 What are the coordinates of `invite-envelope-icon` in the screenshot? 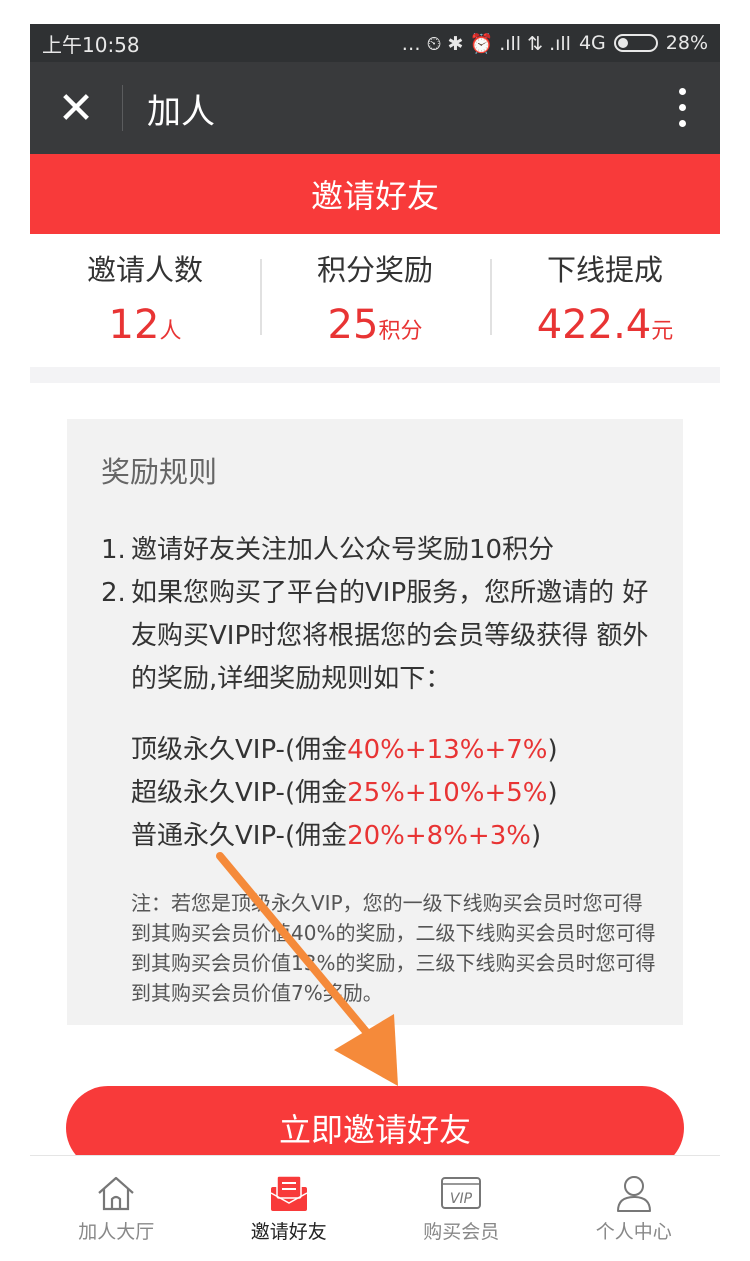 It's located at (289, 1193).